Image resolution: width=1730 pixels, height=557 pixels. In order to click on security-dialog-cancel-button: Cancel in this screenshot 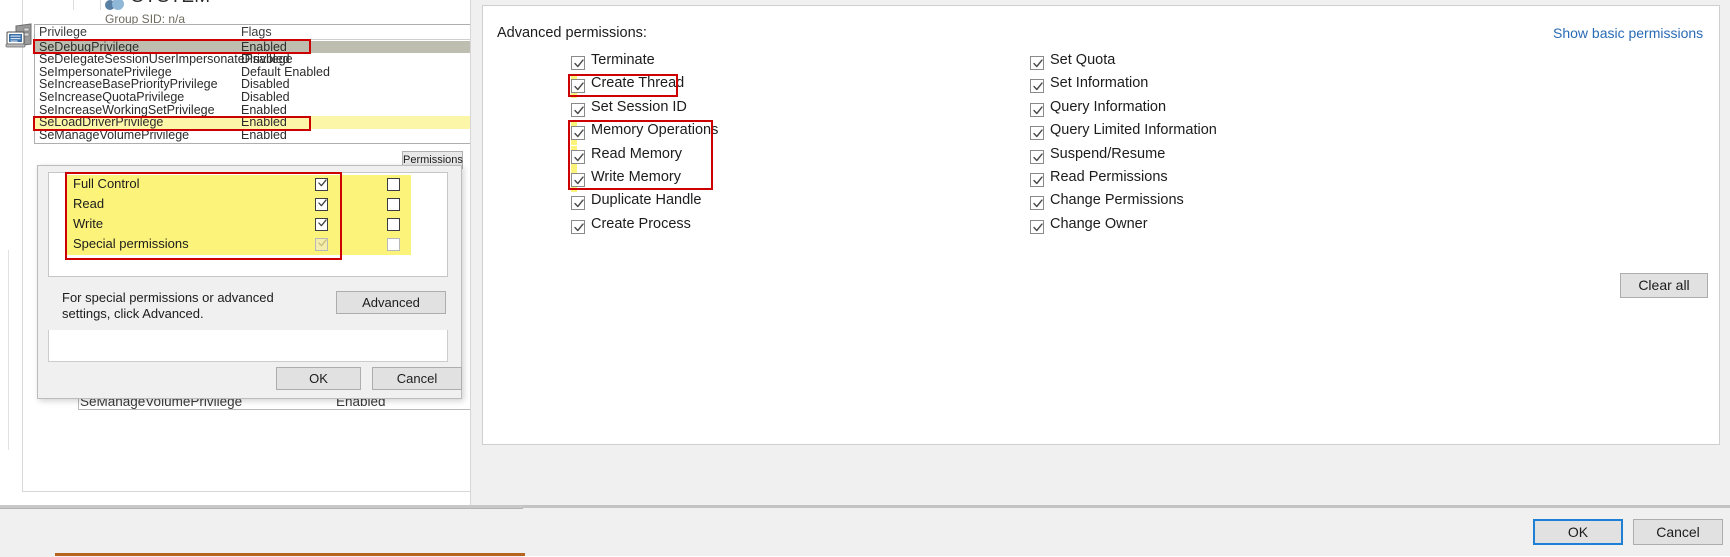, I will do `click(417, 378)`.